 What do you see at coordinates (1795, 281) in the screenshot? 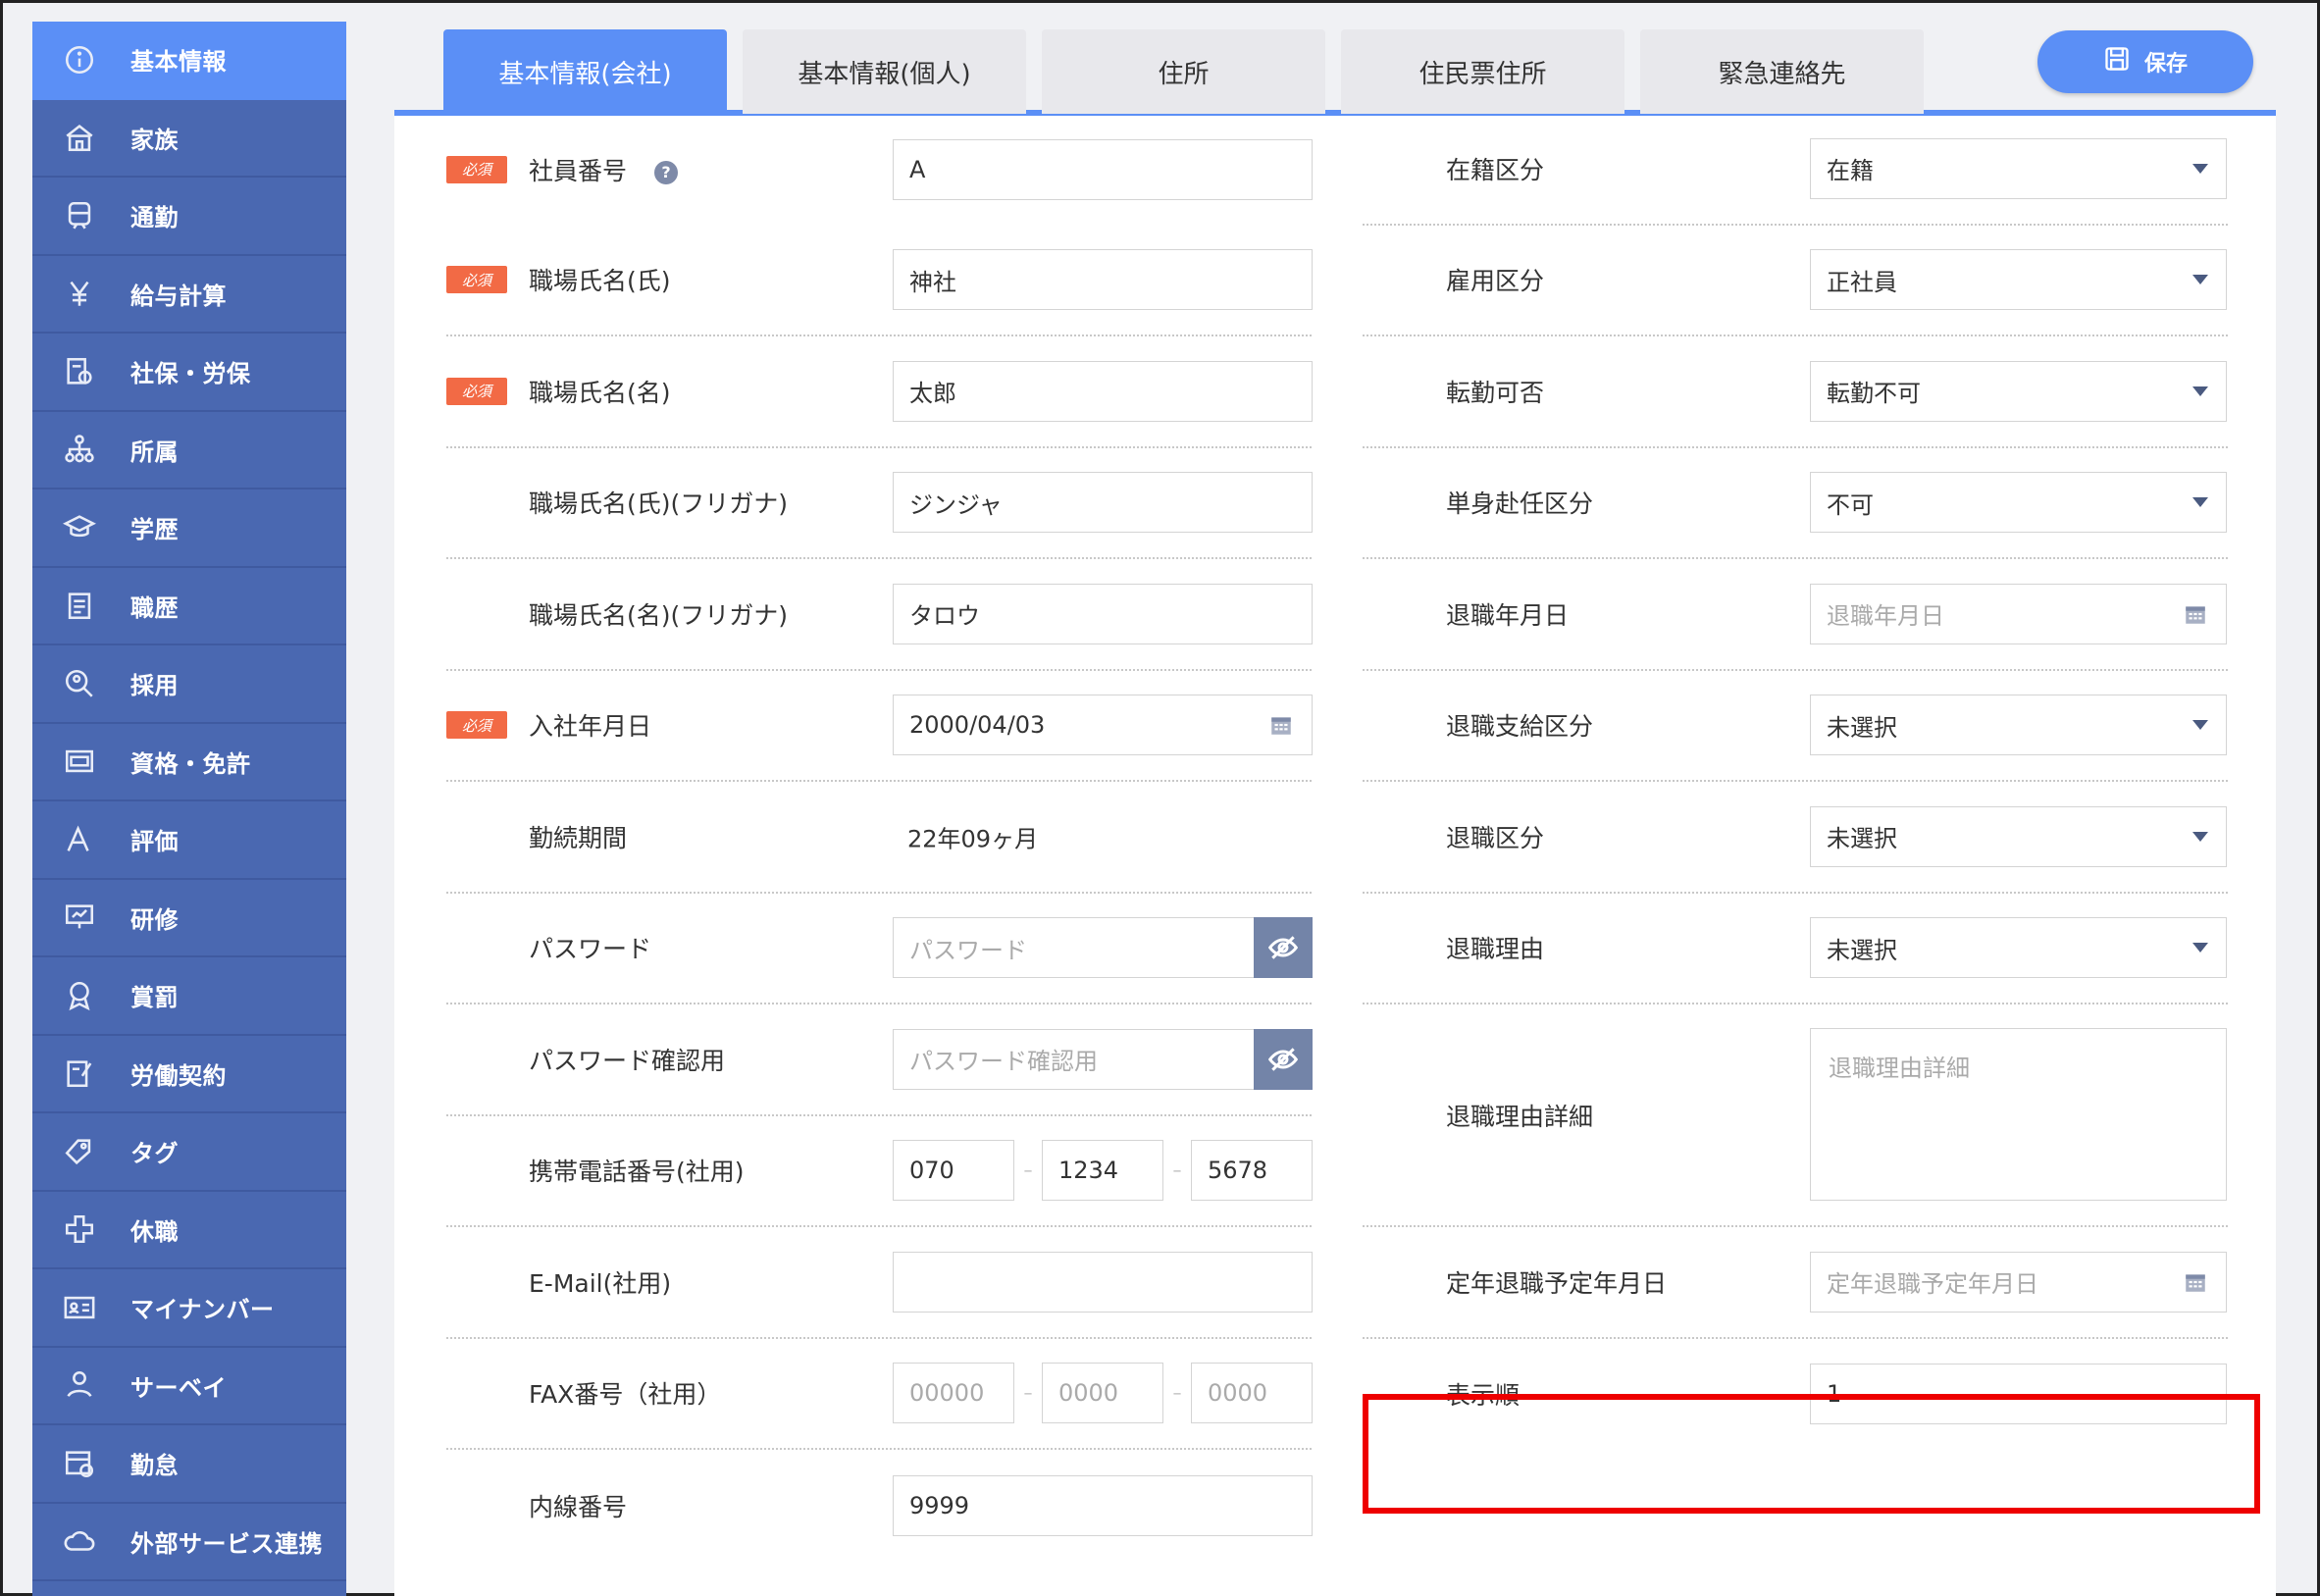
I see `row-employment: 雇用区分 正社員` at bounding box center [1795, 281].